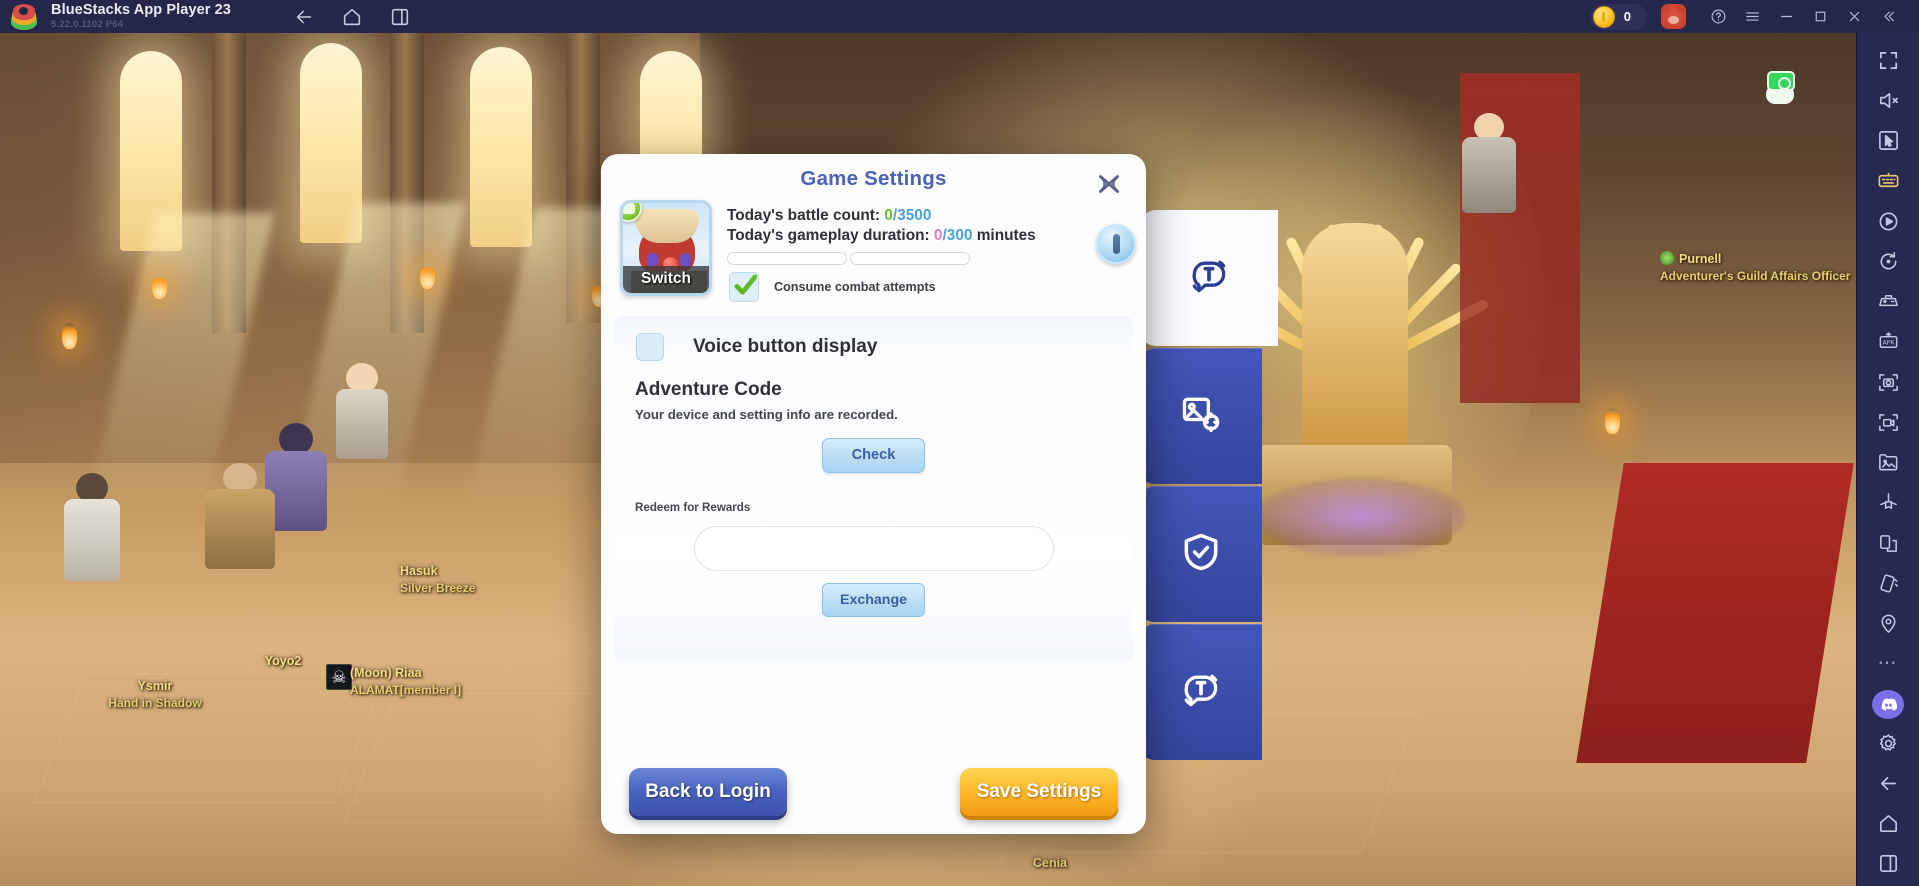 The height and width of the screenshot is (886, 1919). What do you see at coordinates (708, 792) in the screenshot?
I see `back-to-login-button: Back to Login` at bounding box center [708, 792].